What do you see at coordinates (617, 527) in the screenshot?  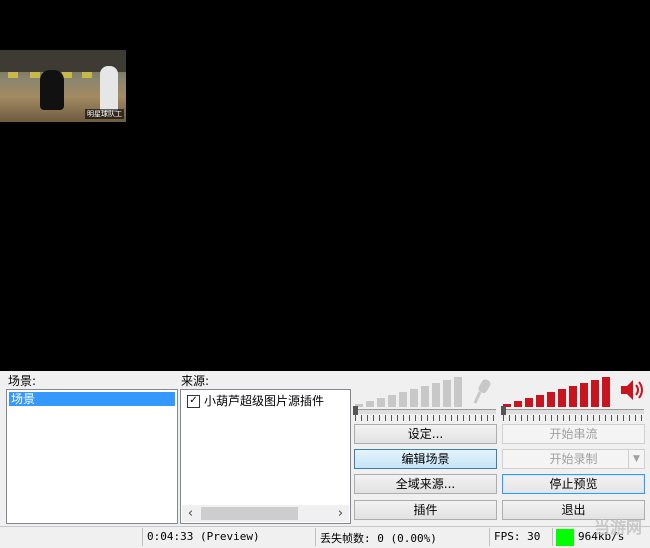 I see `site-watermark: 当游网` at bounding box center [617, 527].